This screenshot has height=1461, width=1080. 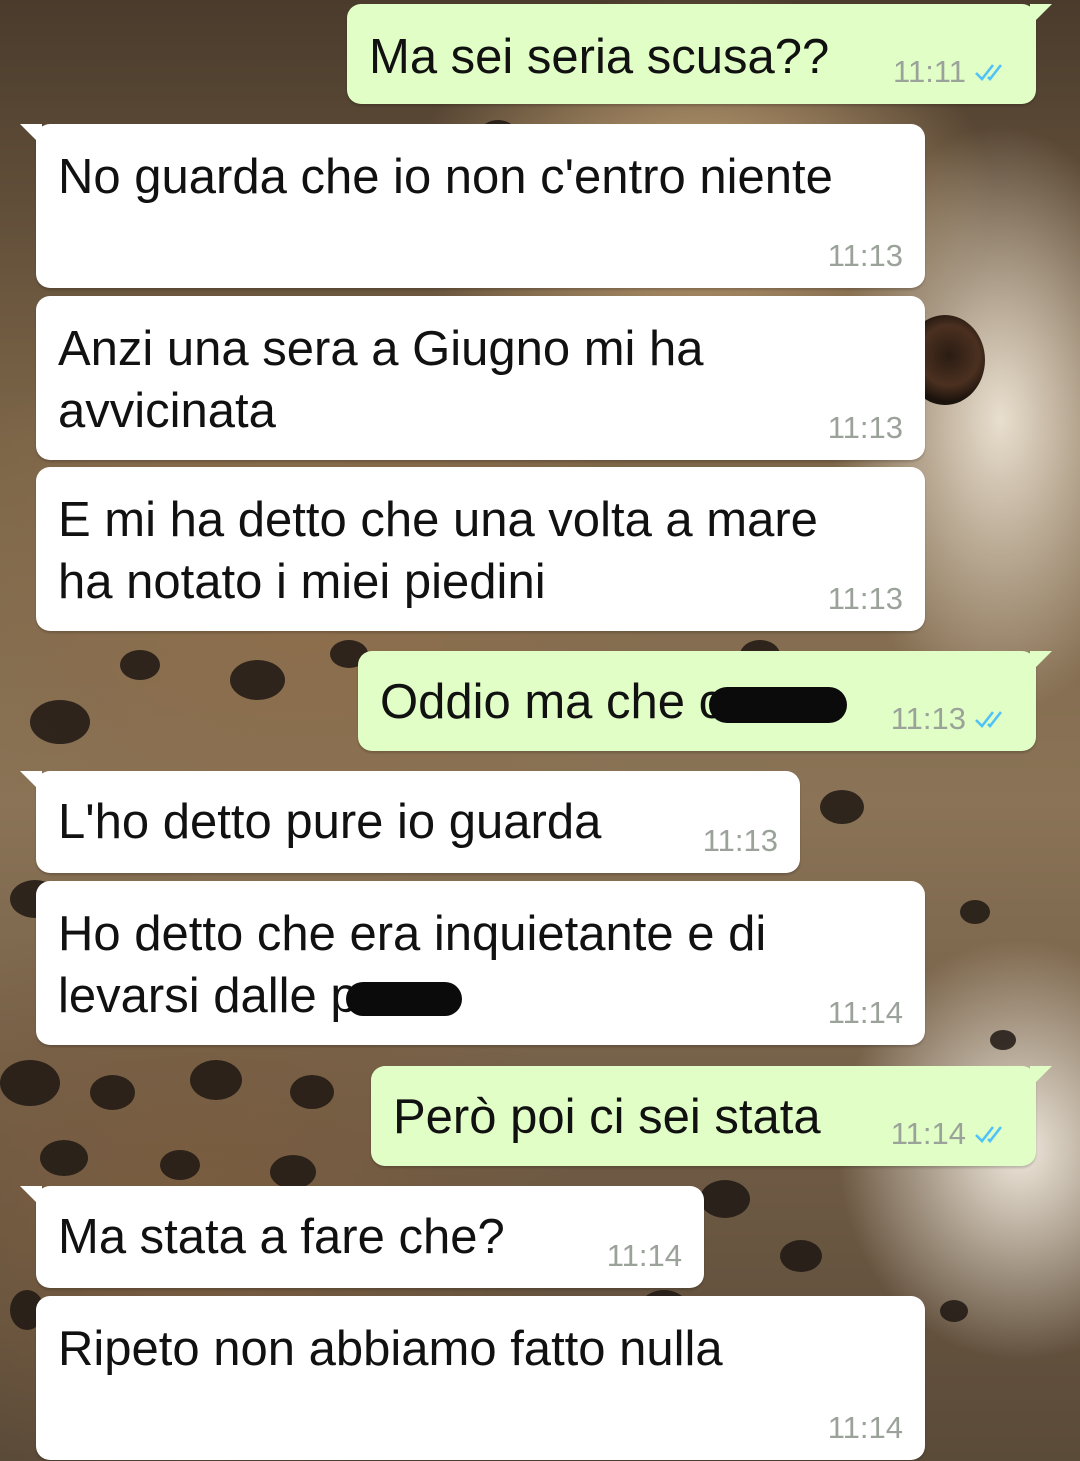 What do you see at coordinates (390, 1349) in the screenshot?
I see `message-text: Ripeto non abbiamo fatto nulla` at bounding box center [390, 1349].